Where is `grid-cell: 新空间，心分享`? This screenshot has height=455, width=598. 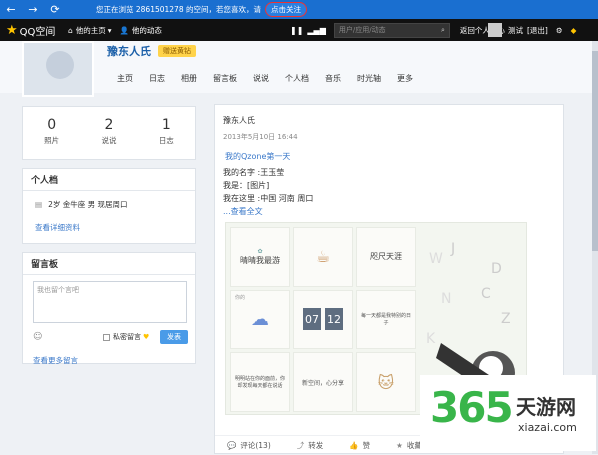
grid-cell: 新空间，心分享 is located at coordinates (323, 382).